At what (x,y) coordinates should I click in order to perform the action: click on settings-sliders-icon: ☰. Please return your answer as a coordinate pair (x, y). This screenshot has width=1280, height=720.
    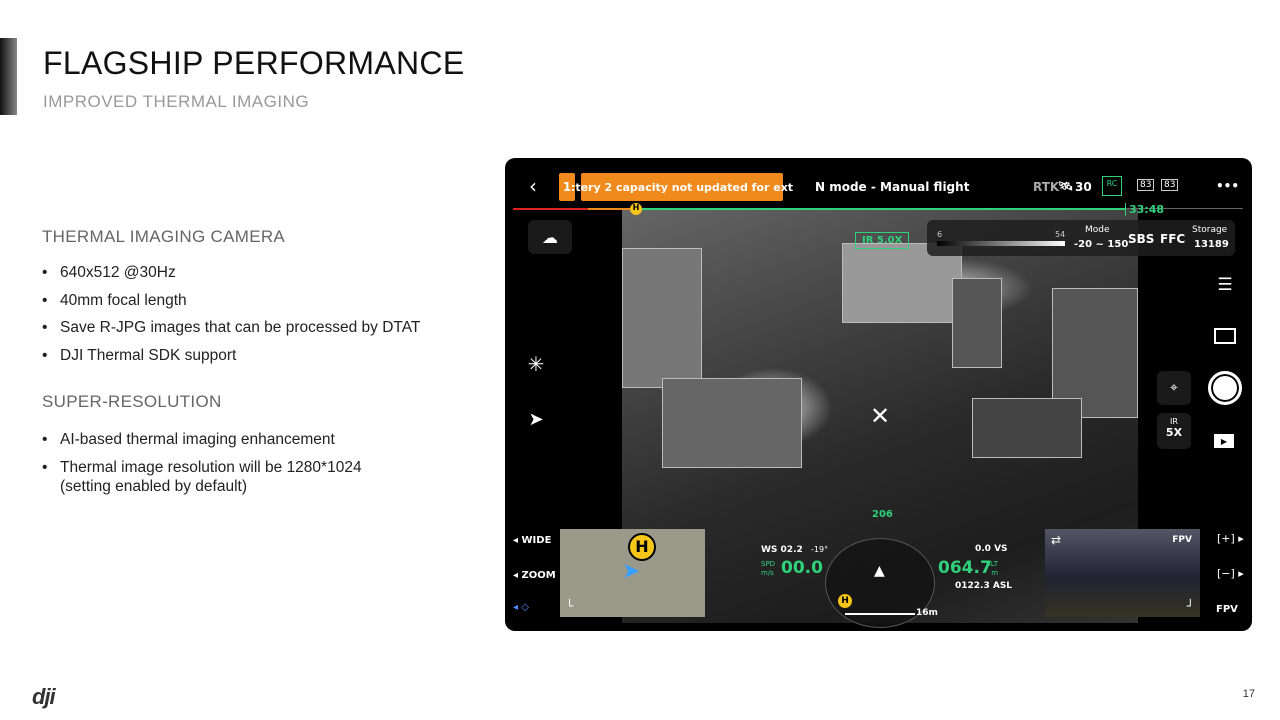
    Looking at the image, I should click on (1225, 285).